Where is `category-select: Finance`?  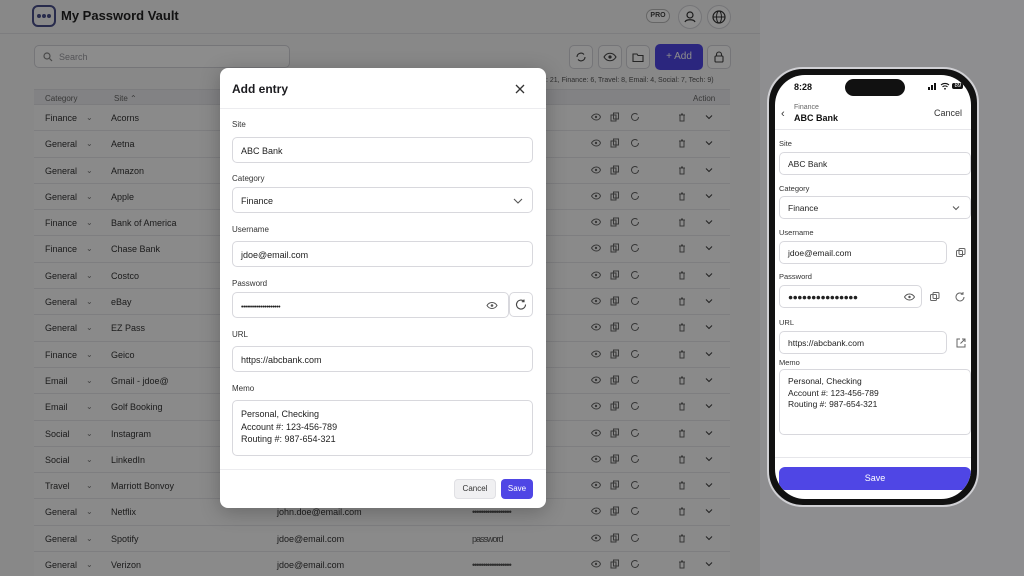 category-select: Finance is located at coordinates (382, 200).